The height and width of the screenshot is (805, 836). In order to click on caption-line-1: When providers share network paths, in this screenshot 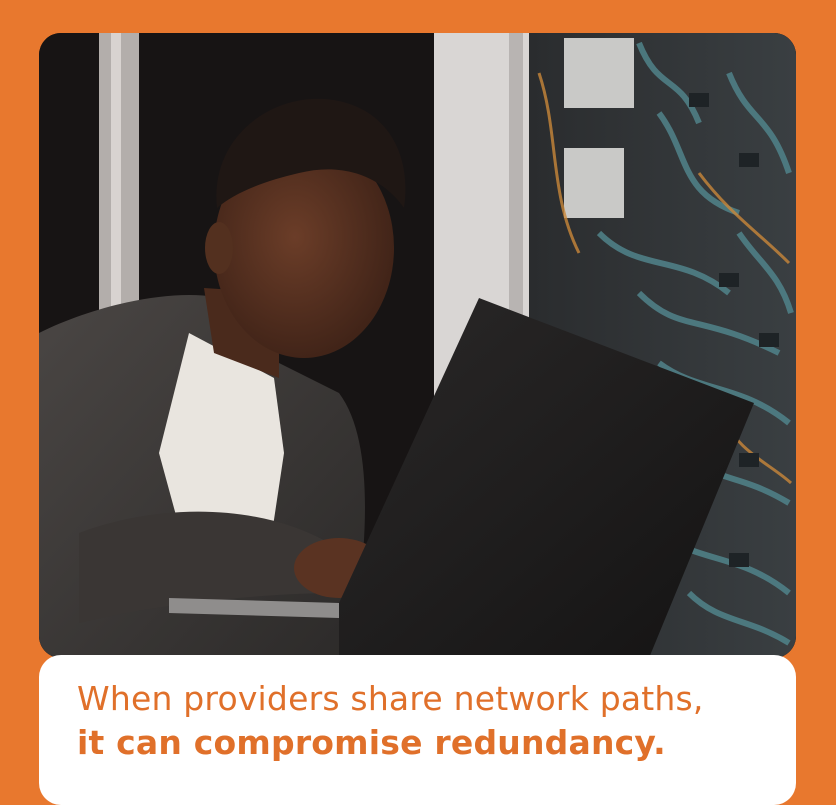, I will do `click(390, 698)`.